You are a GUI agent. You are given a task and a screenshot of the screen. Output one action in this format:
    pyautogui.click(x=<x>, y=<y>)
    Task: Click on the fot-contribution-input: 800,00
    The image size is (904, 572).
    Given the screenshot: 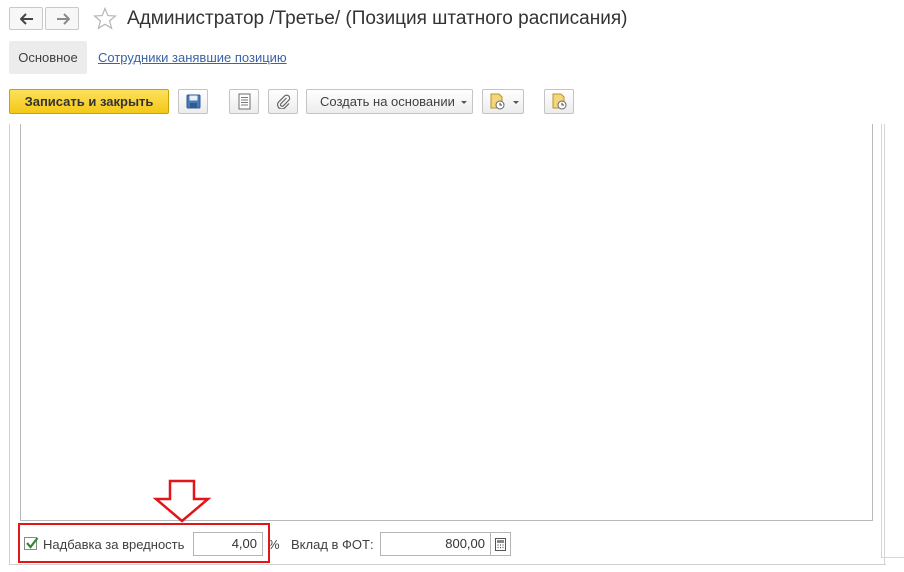 What is the action you would take?
    pyautogui.click(x=435, y=544)
    